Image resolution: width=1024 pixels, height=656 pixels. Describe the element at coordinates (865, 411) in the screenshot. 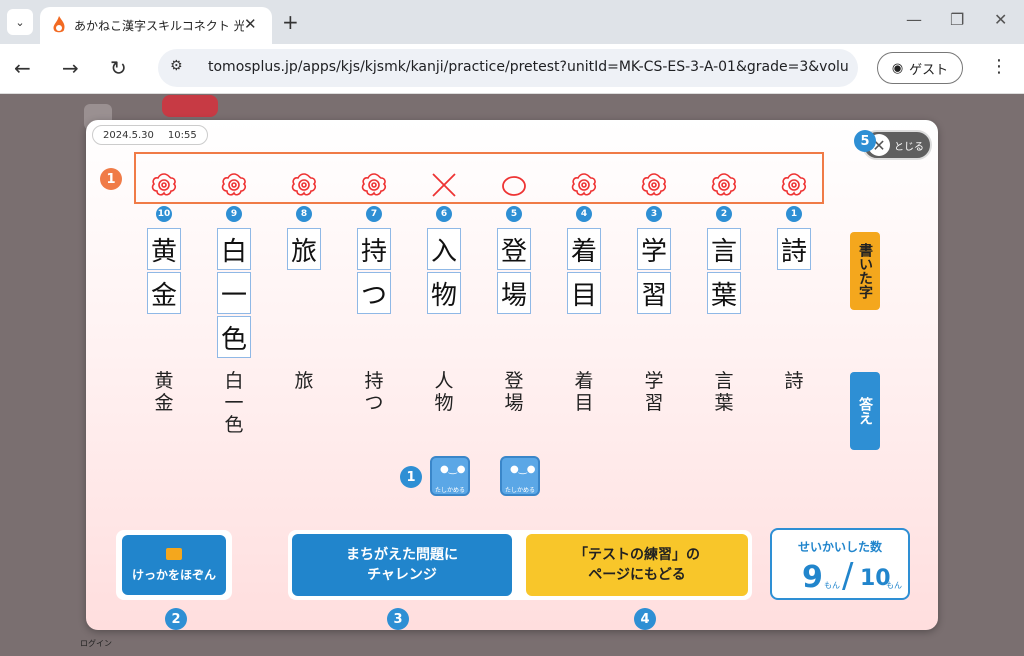

I see `answers-tab: 答え` at that location.